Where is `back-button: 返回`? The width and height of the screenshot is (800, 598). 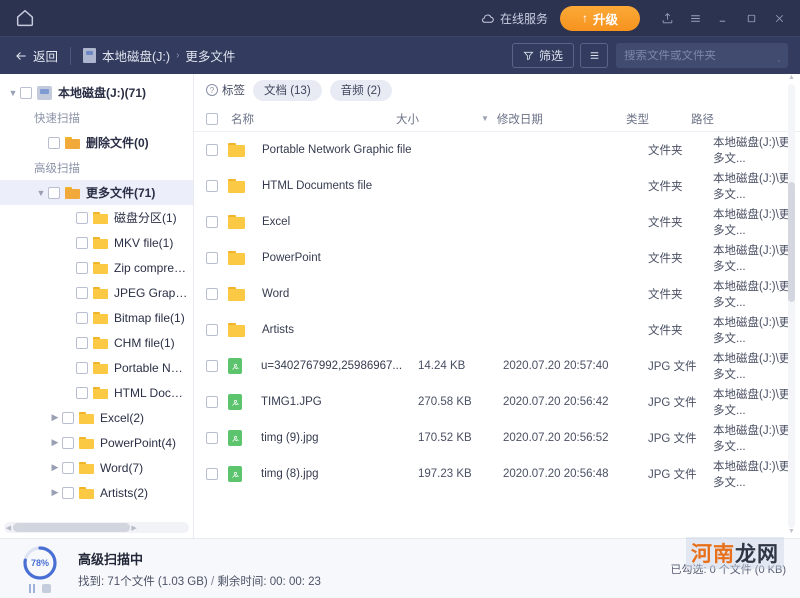 back-button: 返回 is located at coordinates (36, 55).